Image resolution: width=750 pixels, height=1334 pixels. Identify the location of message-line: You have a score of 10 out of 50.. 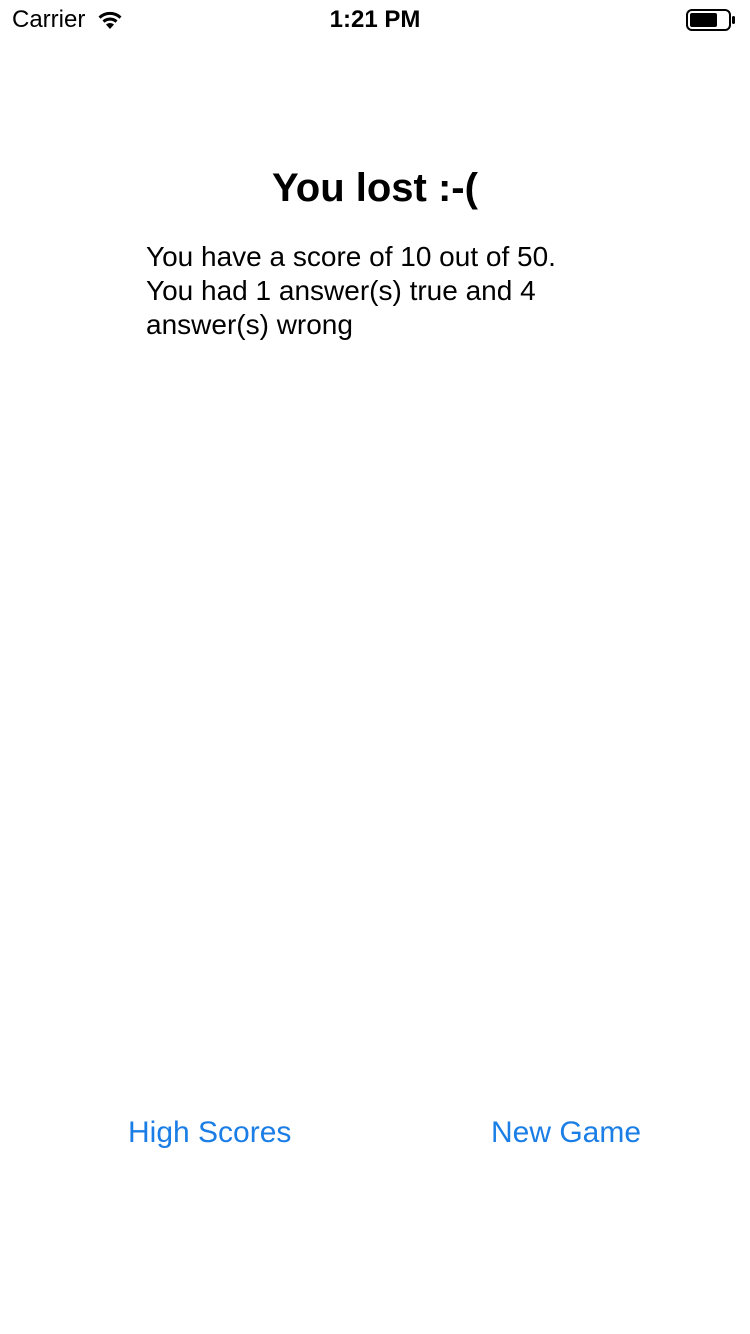
(351, 256).